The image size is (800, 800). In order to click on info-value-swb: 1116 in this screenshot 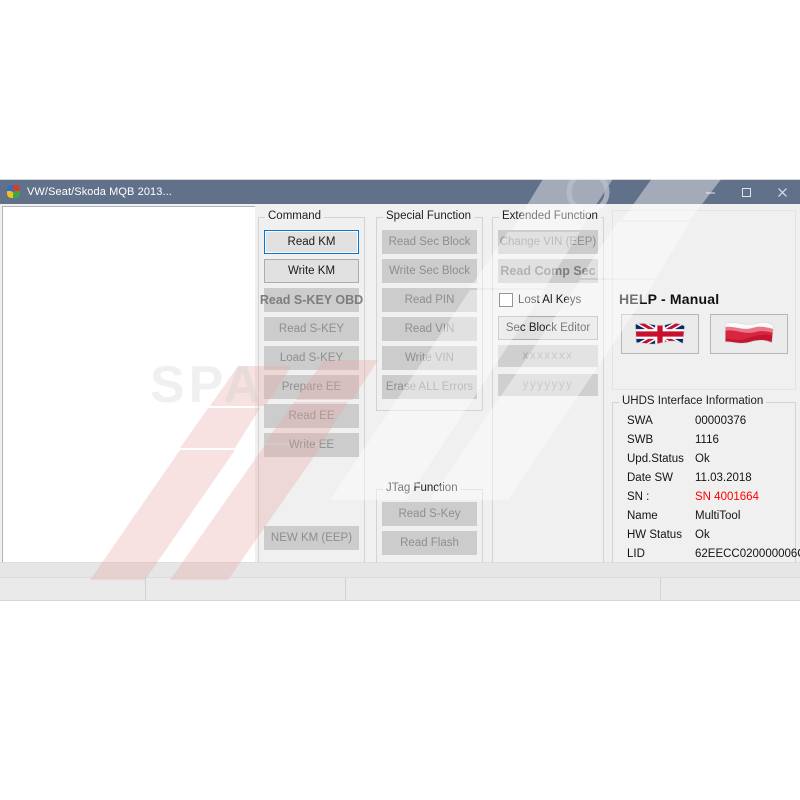, I will do `click(707, 440)`.